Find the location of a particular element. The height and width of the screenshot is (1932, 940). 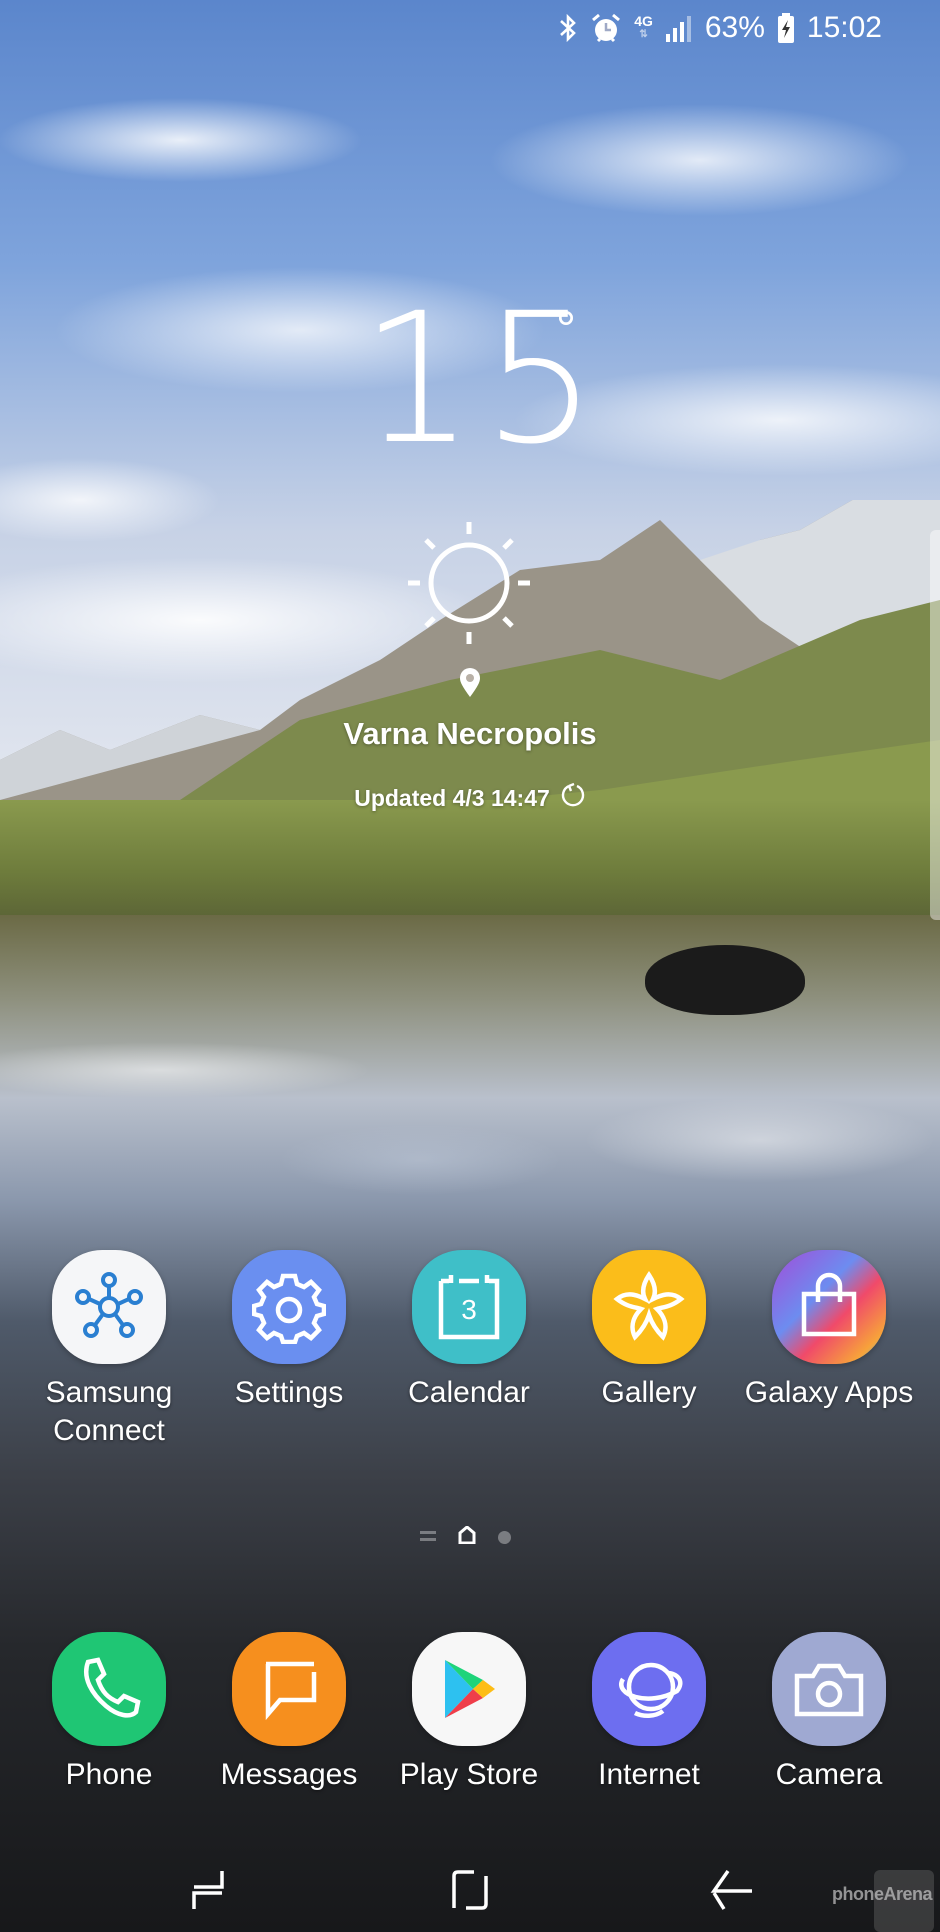

weather-location: Varna Necropolis is located at coordinates (470, 733).